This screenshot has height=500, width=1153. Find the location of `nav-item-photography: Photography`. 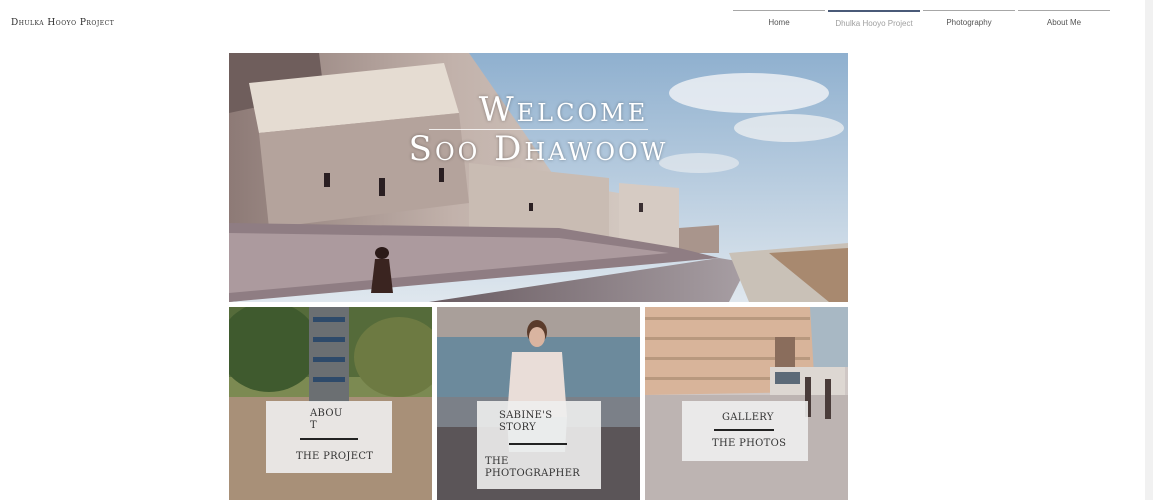

nav-item-photography: Photography is located at coordinates (969, 21).